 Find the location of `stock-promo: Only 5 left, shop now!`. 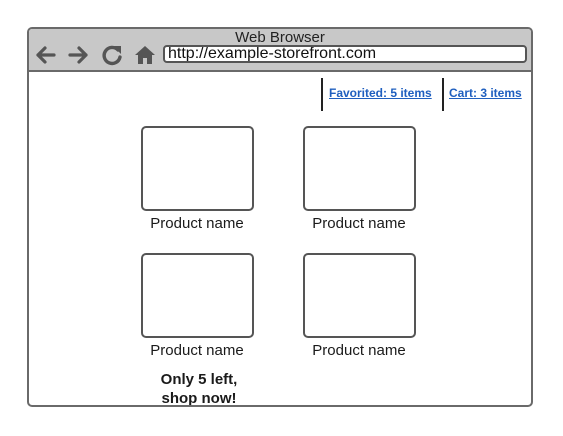

stock-promo: Only 5 left, shop now! is located at coordinates (199, 388).